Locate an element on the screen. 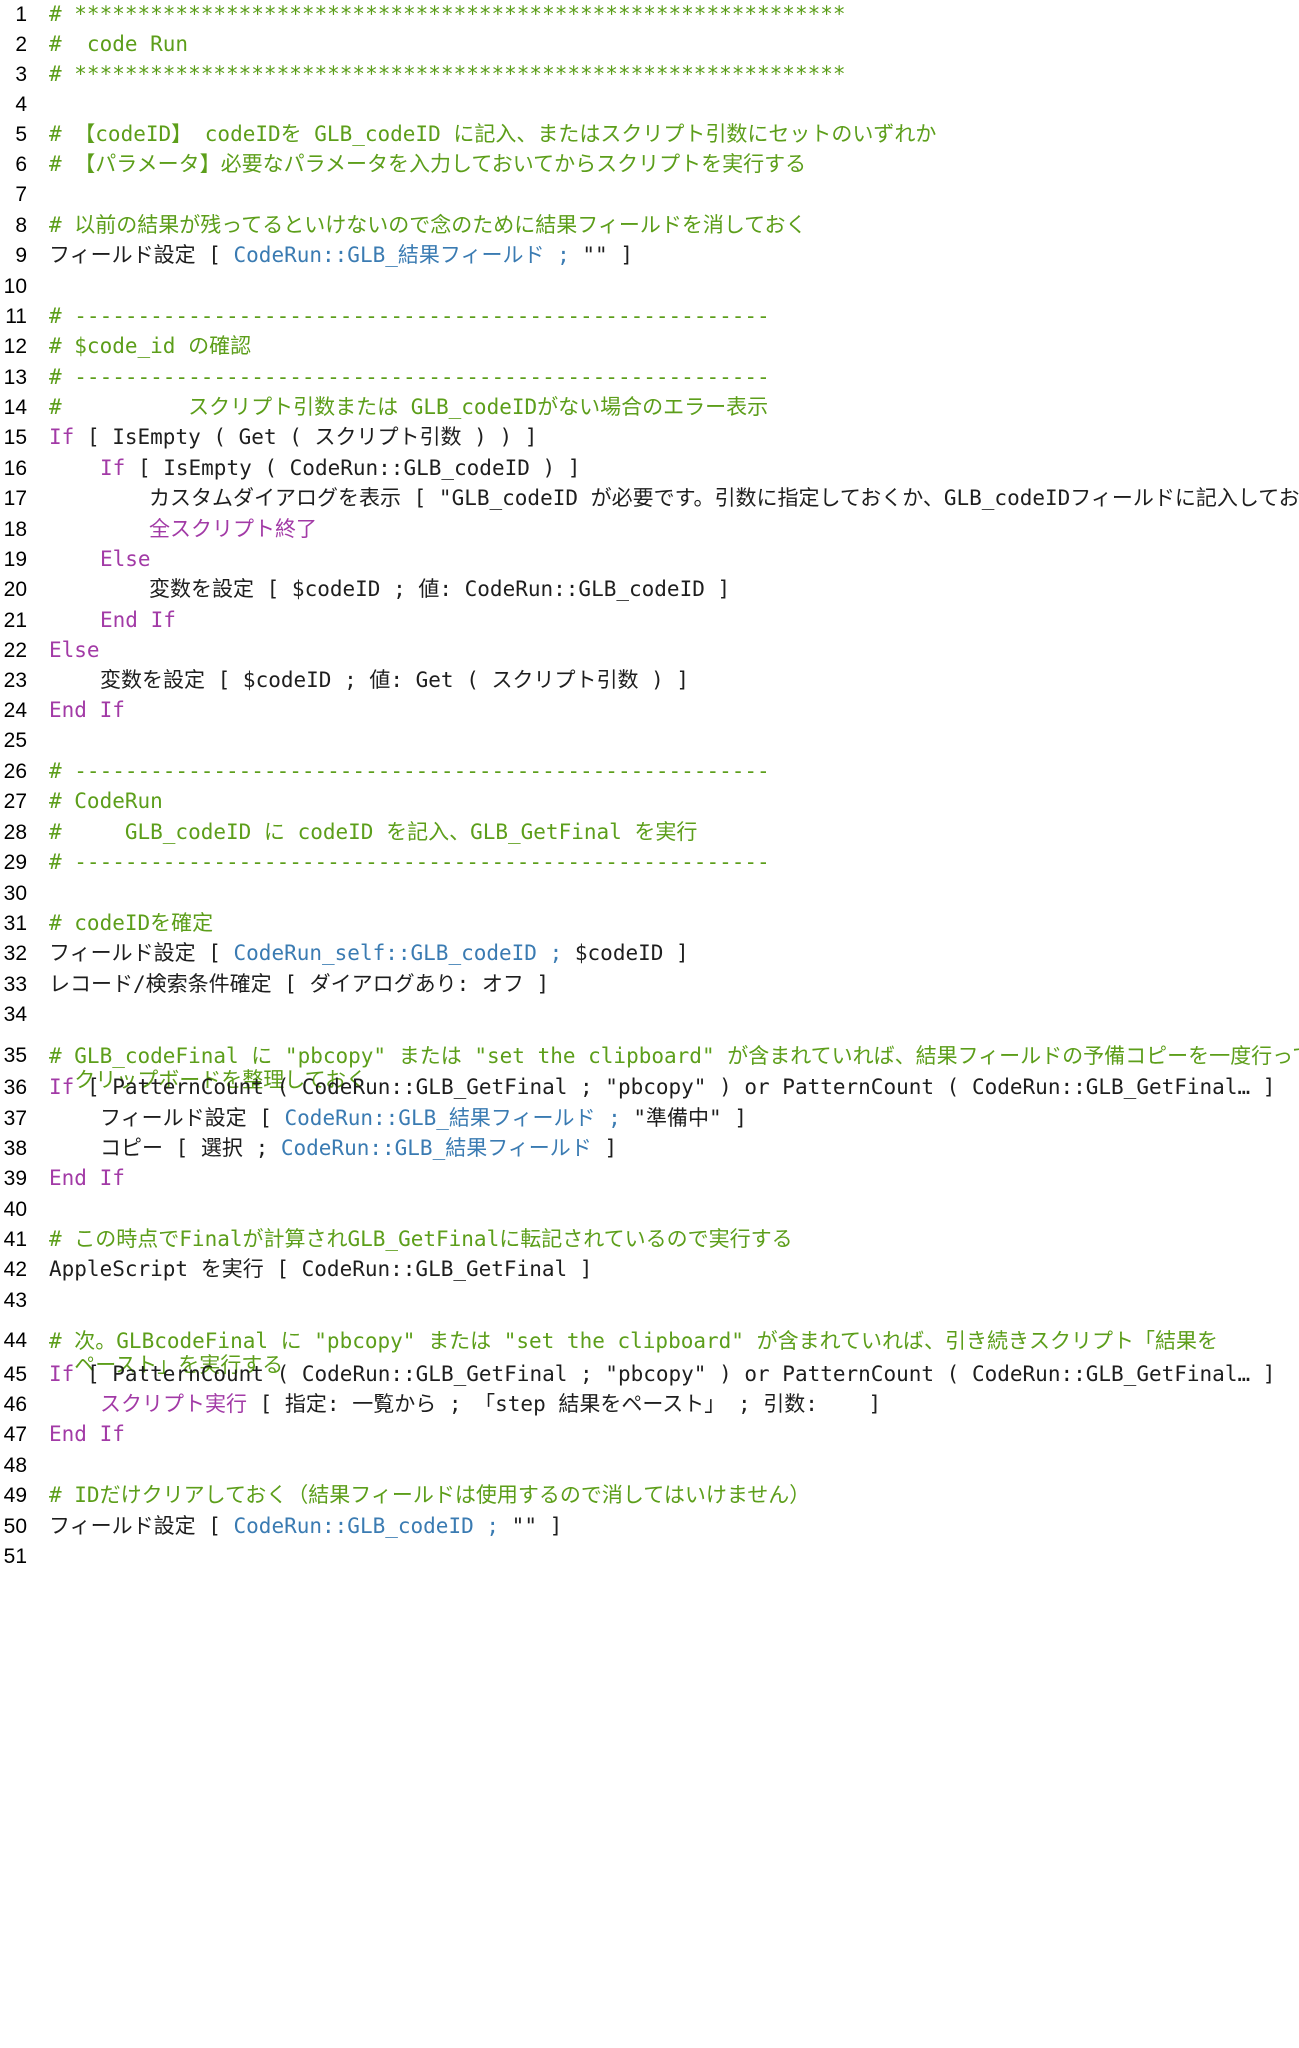 The height and width of the screenshot is (2048, 1299). comment-text: # 以前の結果が残ってるといけないので念のために結果フィールドを消しておく is located at coordinates (428, 225).